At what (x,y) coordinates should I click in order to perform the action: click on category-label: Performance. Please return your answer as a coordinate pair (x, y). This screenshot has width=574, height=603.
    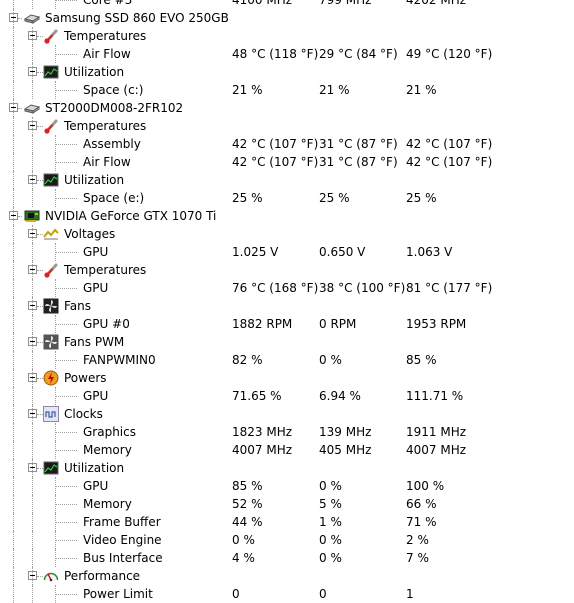
    Looking at the image, I should click on (102, 576).